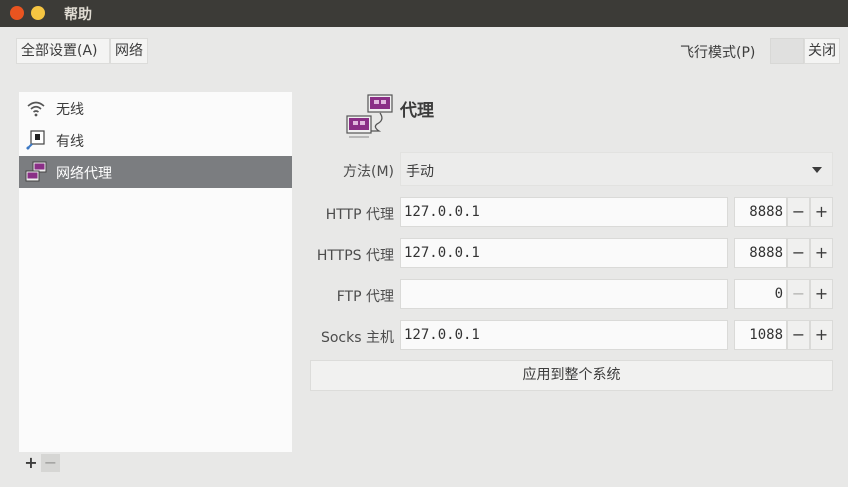 The height and width of the screenshot is (487, 848). Describe the element at coordinates (38, 13) in the screenshot. I see `minimize-window-button` at that location.